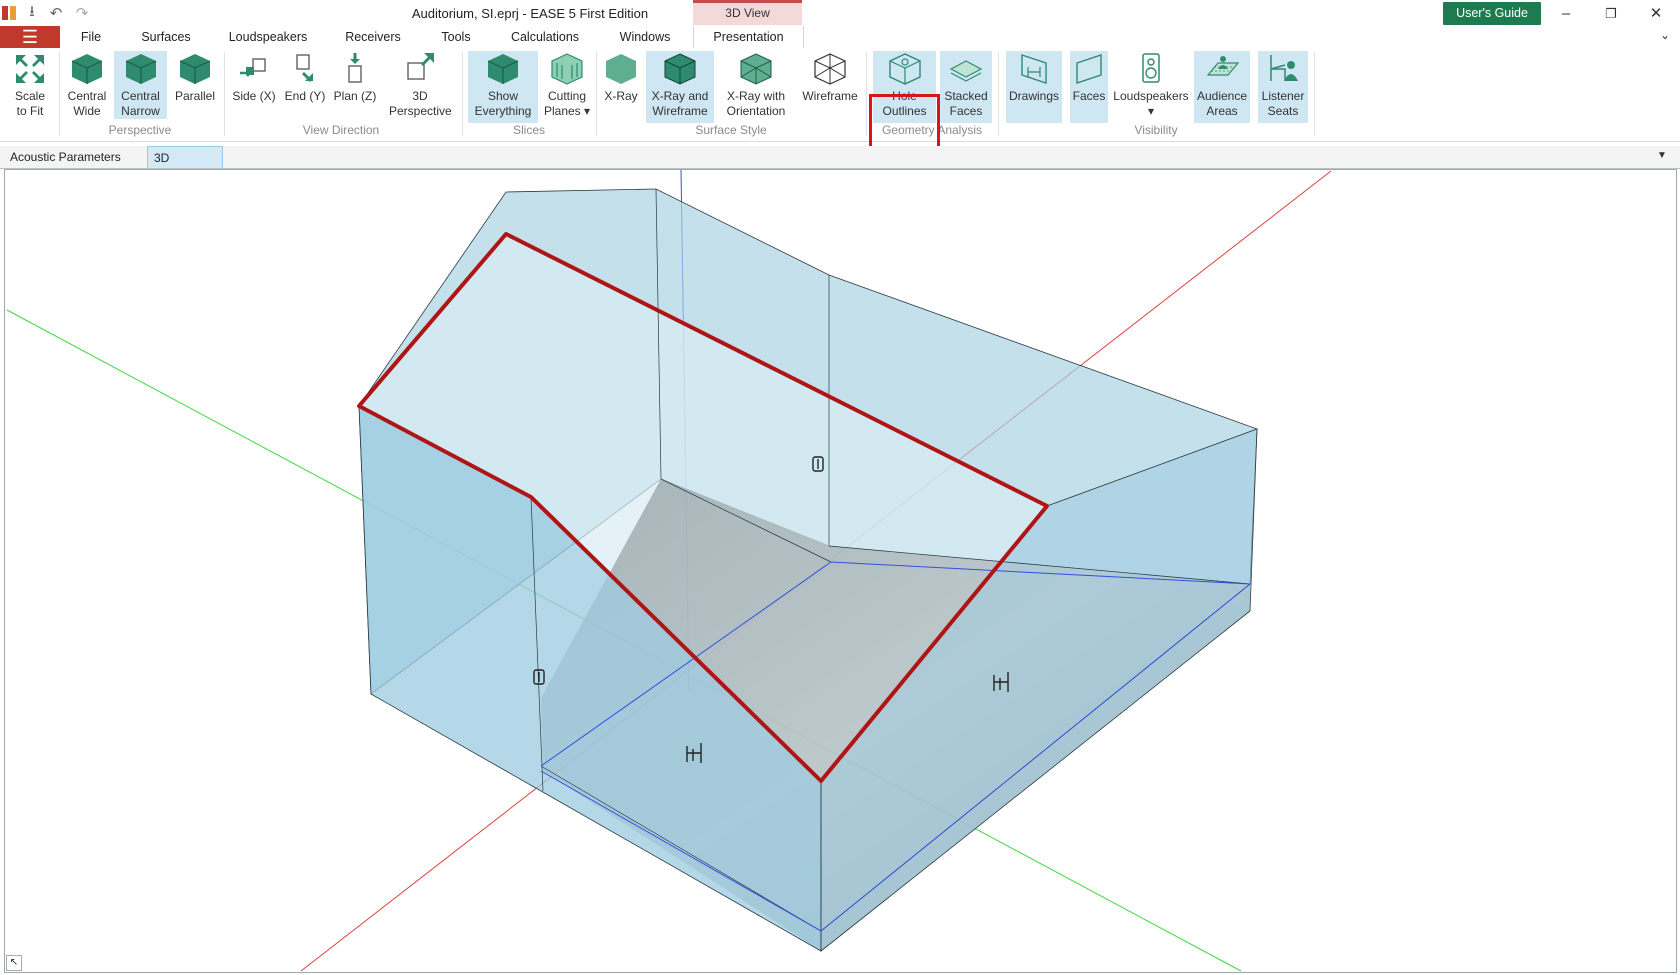 The height and width of the screenshot is (975, 1680). Describe the element at coordinates (373, 37) in the screenshot. I see `tab-receivers: Receivers` at that location.